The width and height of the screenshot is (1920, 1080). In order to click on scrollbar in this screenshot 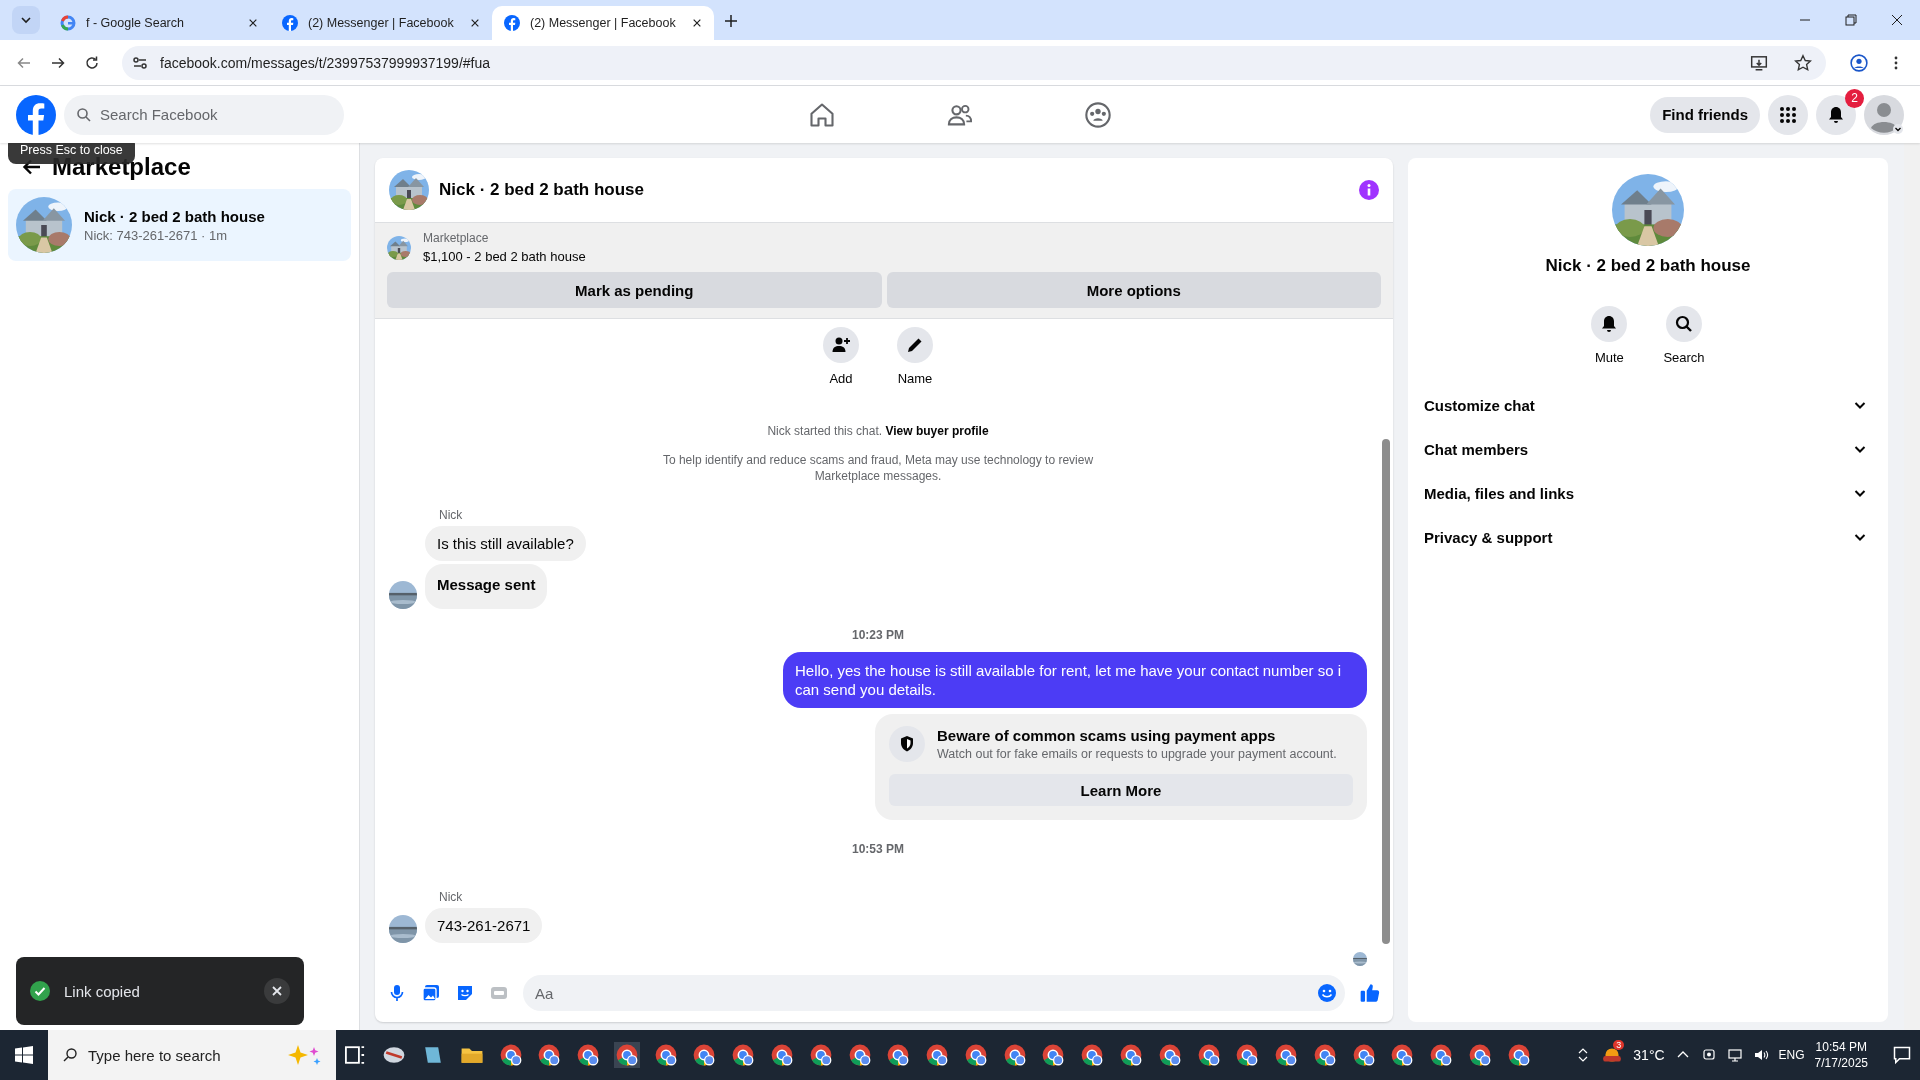, I will do `click(1386, 641)`.